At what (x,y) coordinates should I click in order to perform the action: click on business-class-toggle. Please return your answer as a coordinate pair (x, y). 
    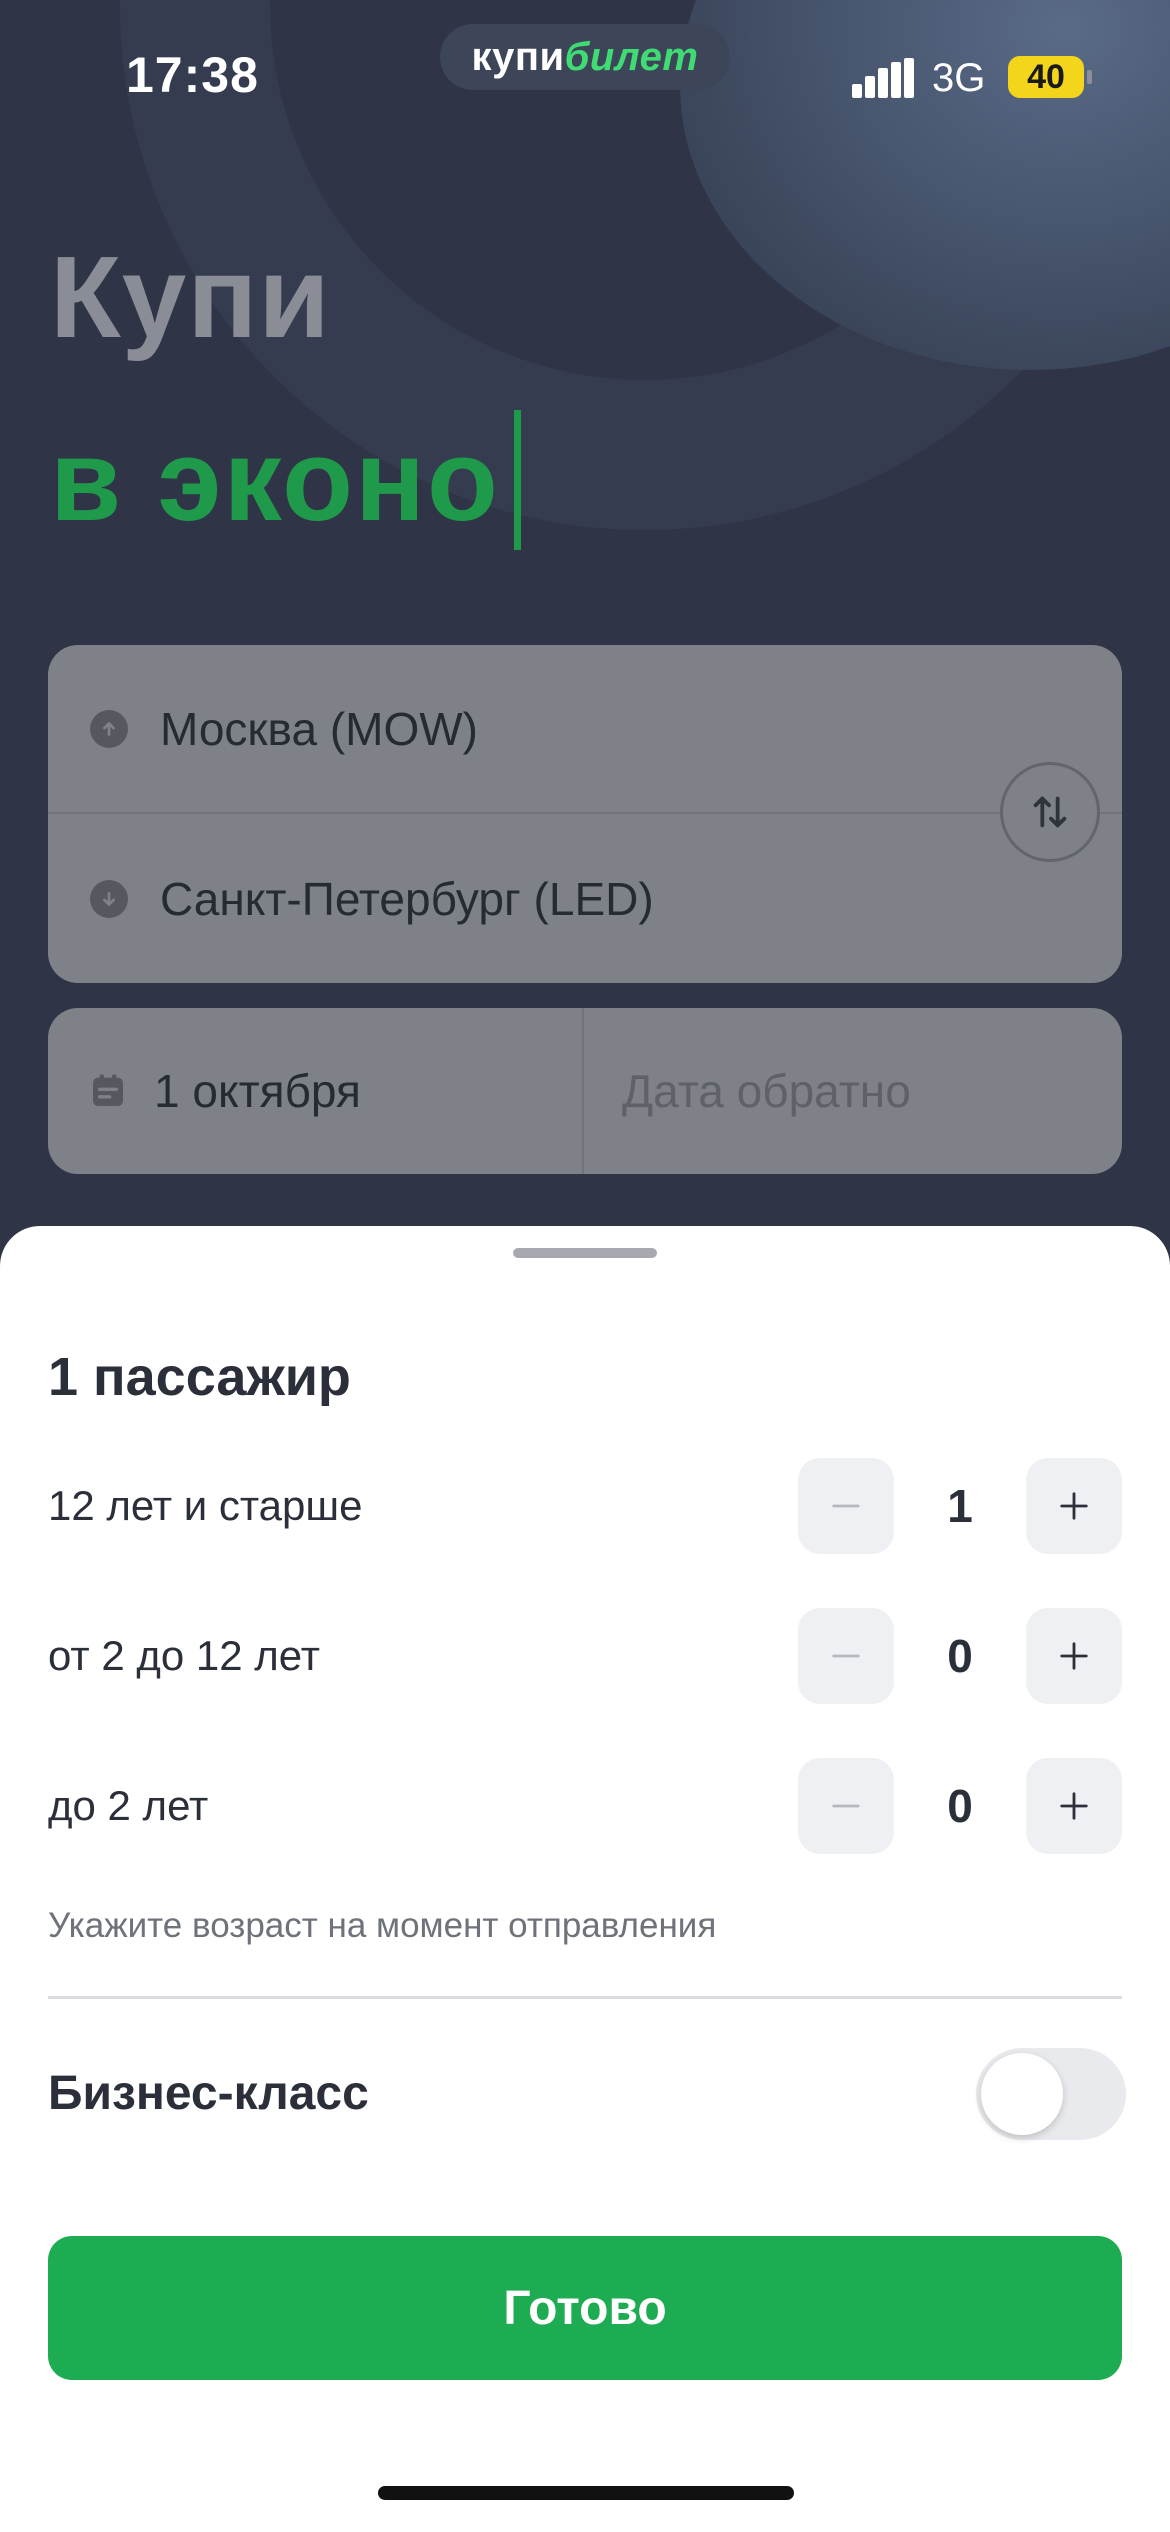
    Looking at the image, I should click on (1051, 2094).